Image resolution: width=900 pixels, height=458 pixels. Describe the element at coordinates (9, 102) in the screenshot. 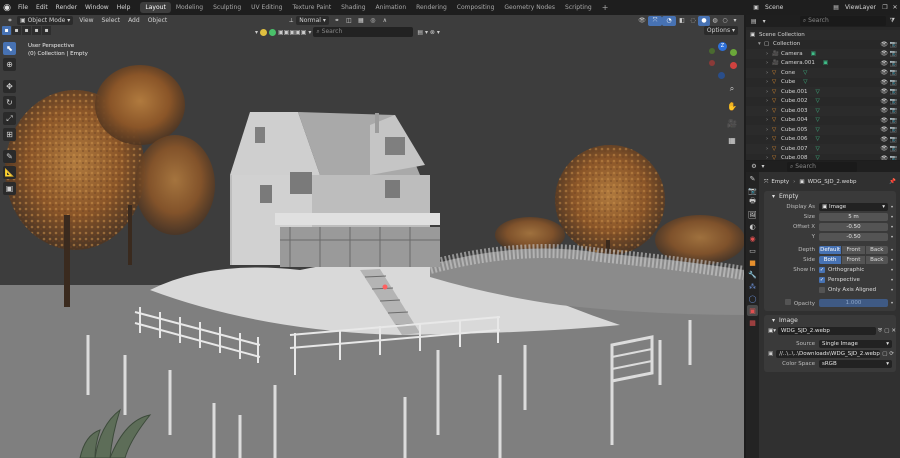

I see `rotate-tool-icon: ↻` at that location.